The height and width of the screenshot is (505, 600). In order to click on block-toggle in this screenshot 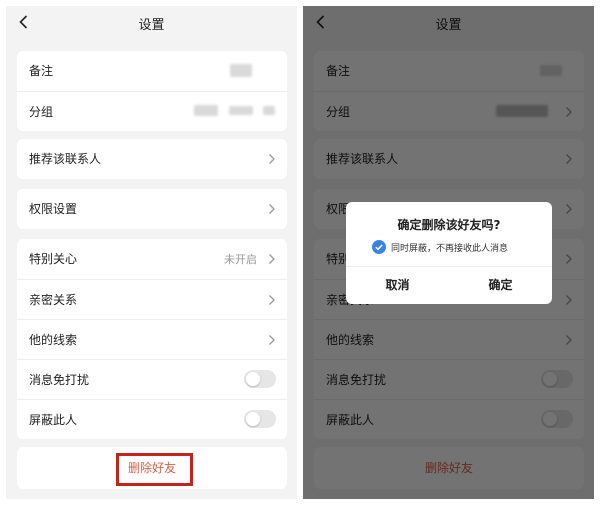, I will do `click(260, 419)`.